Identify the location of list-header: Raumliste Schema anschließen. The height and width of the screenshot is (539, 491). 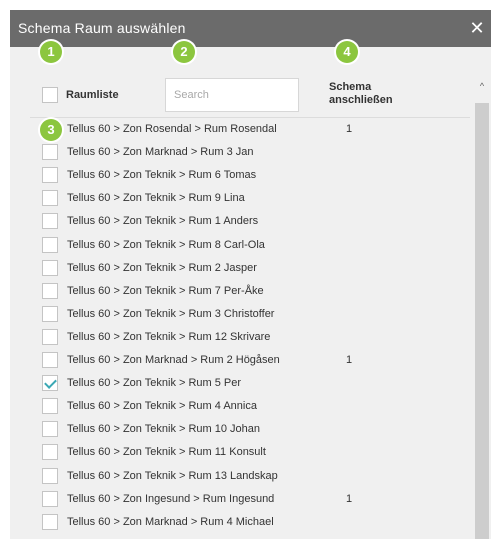
(250, 83).